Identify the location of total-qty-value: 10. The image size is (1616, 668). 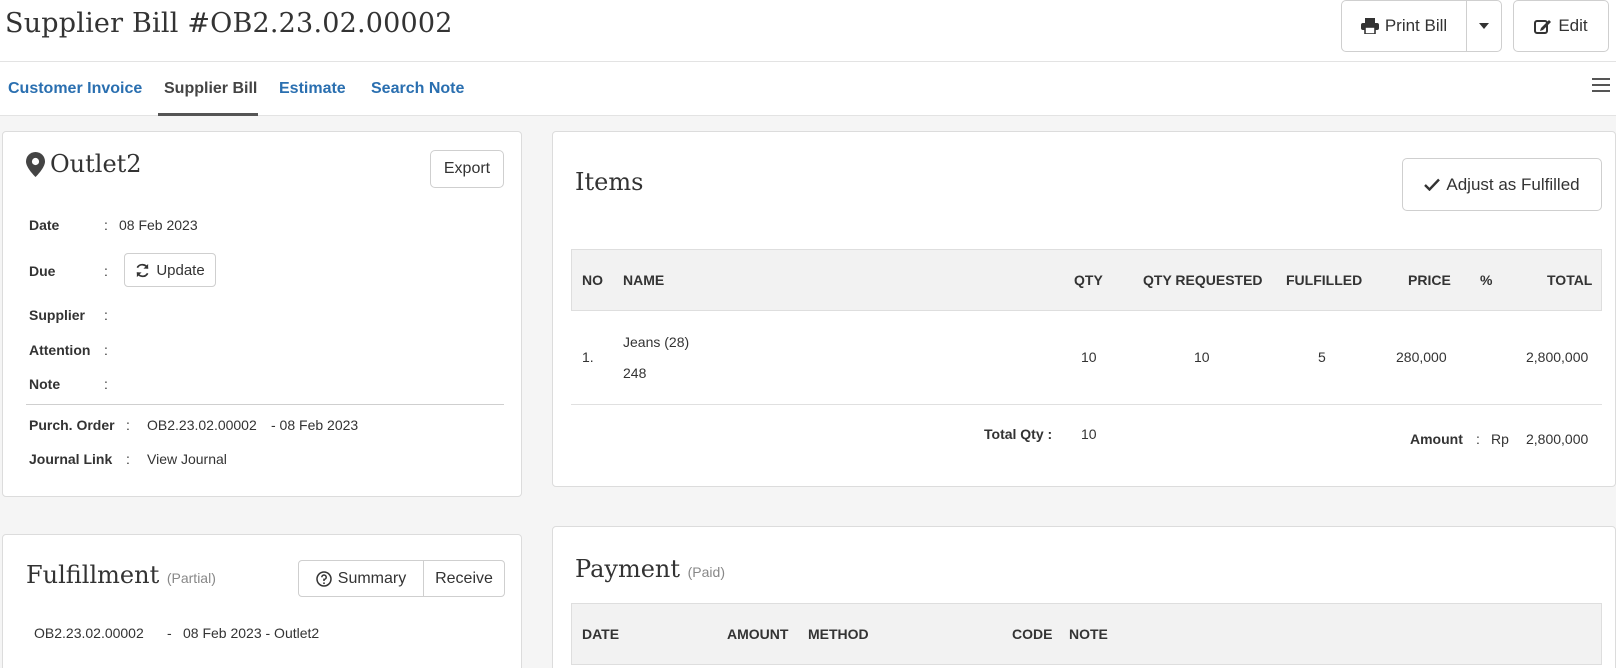
(1089, 434).